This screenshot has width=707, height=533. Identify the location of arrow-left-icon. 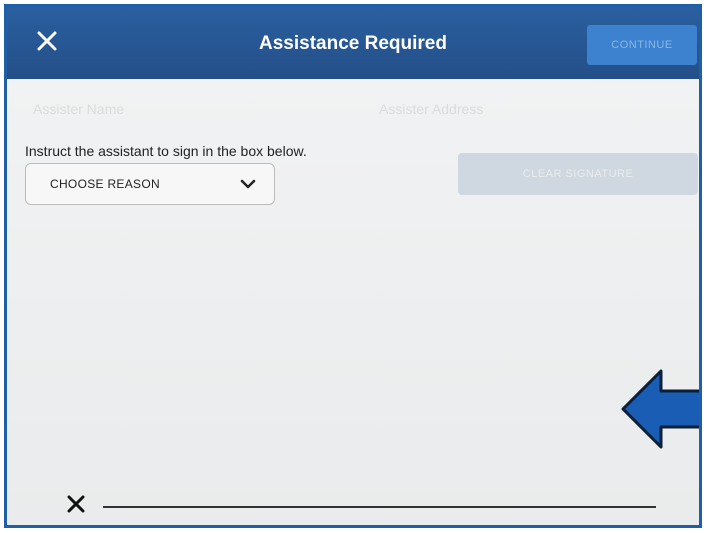
(660, 409).